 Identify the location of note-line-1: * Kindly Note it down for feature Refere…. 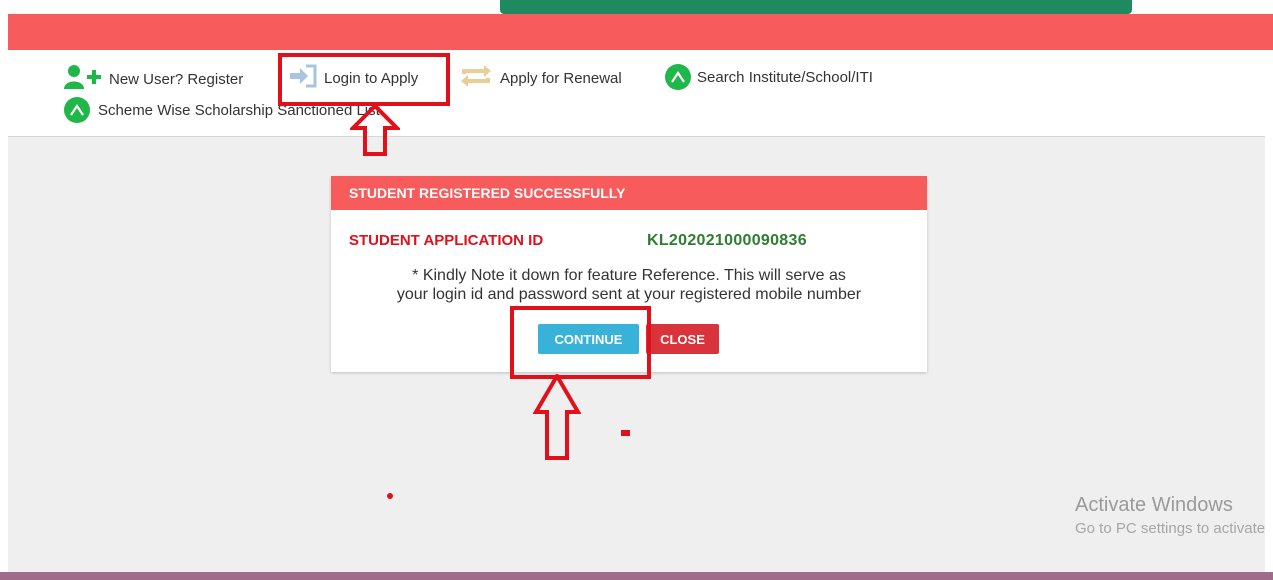
(629, 275).